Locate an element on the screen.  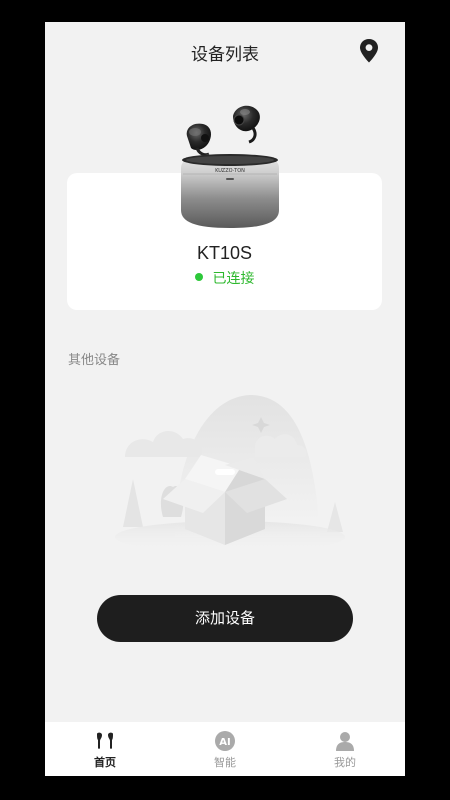
bottom-tabbar: 首页 AI 智能 我的 is located at coordinates (225, 749).